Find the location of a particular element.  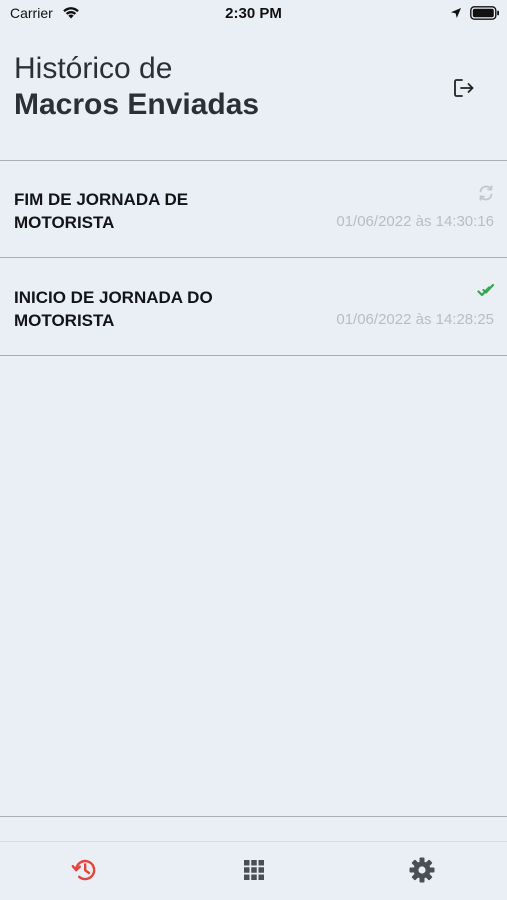

tab-bar-divider is located at coordinates (253, 841).